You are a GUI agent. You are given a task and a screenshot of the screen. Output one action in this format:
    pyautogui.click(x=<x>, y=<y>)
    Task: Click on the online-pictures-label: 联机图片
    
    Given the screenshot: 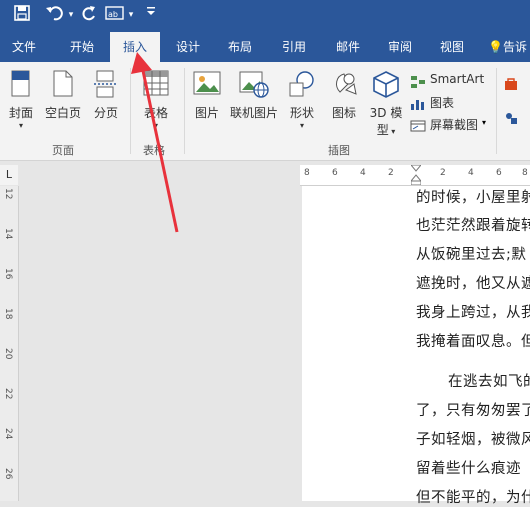 What is the action you would take?
    pyautogui.click(x=253, y=113)
    